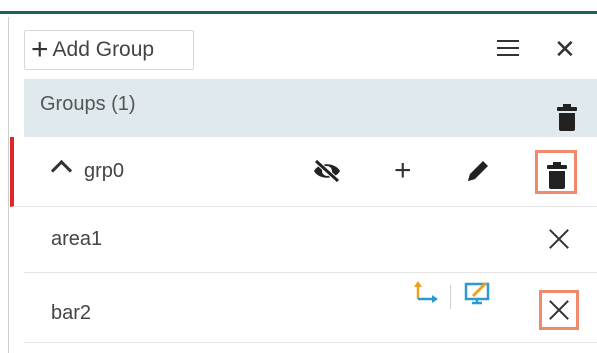 The image size is (597, 353). Describe the element at coordinates (61, 170) in the screenshot. I see `chevron-up-icon` at that location.